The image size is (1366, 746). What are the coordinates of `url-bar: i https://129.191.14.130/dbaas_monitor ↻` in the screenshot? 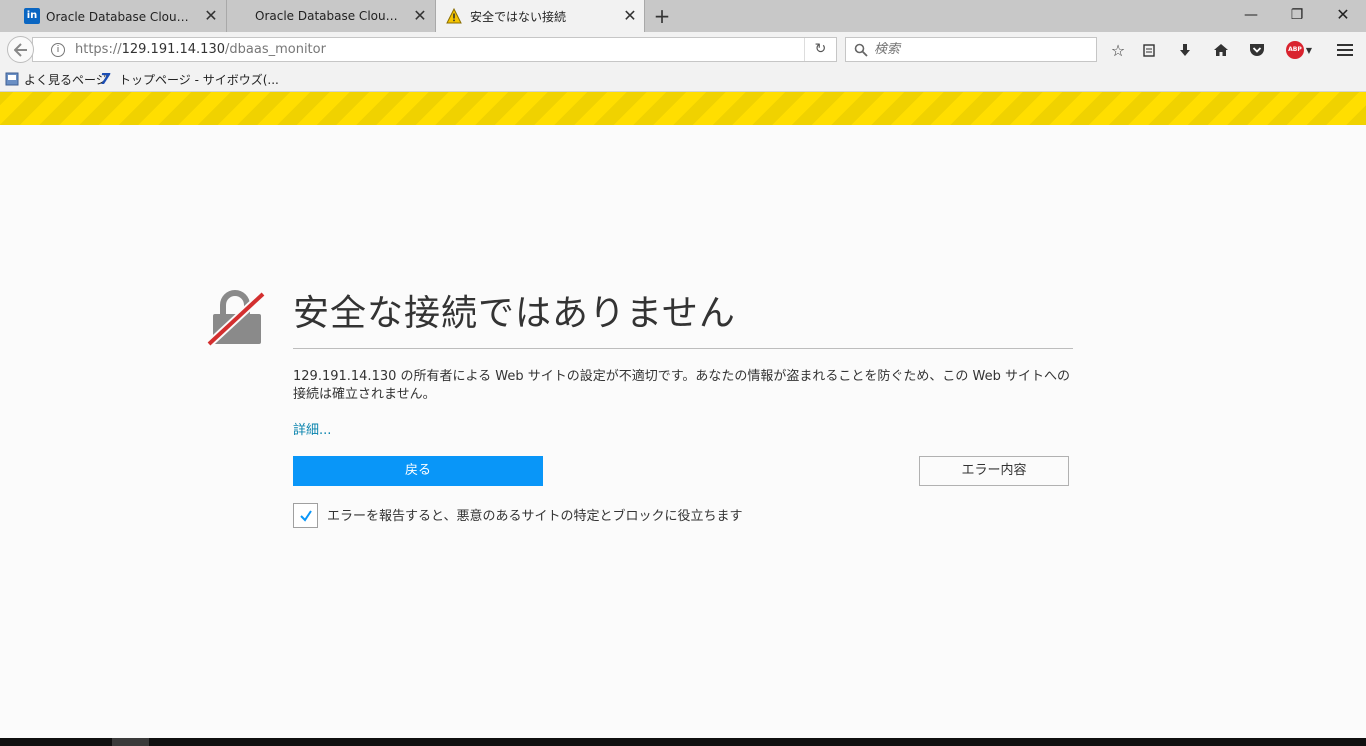 It's located at (434, 49).